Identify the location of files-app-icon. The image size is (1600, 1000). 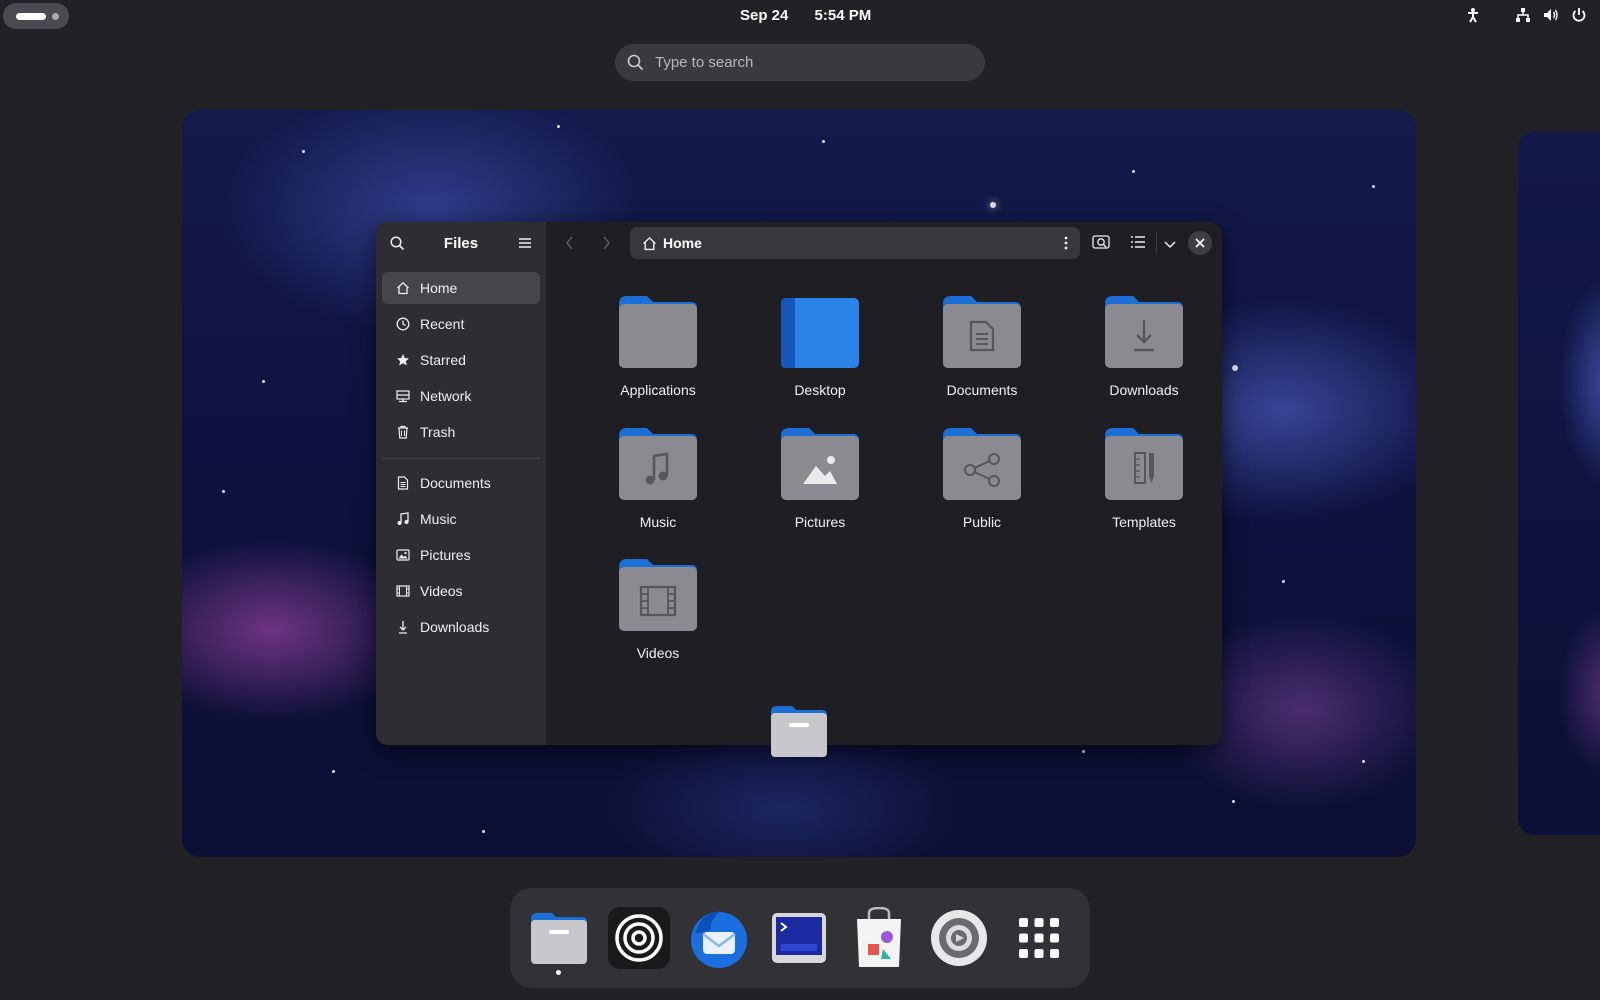
(559, 938).